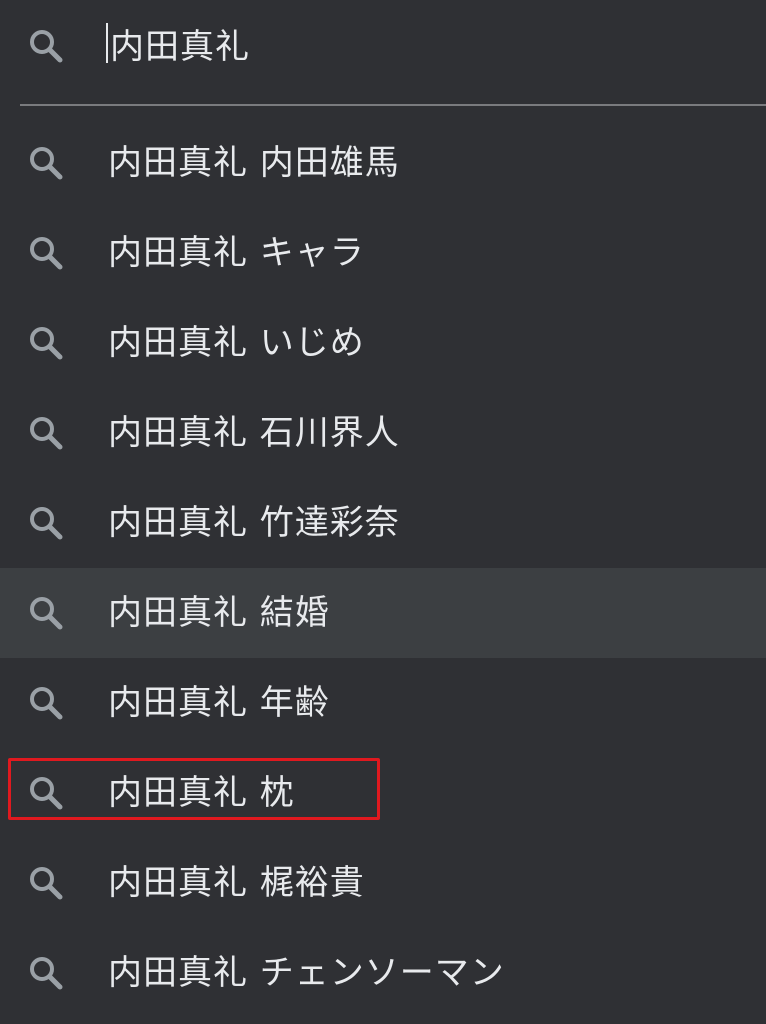  What do you see at coordinates (254, 163) in the screenshot?
I see `suggestion-label: 内田真礼 内田雄馬` at bounding box center [254, 163].